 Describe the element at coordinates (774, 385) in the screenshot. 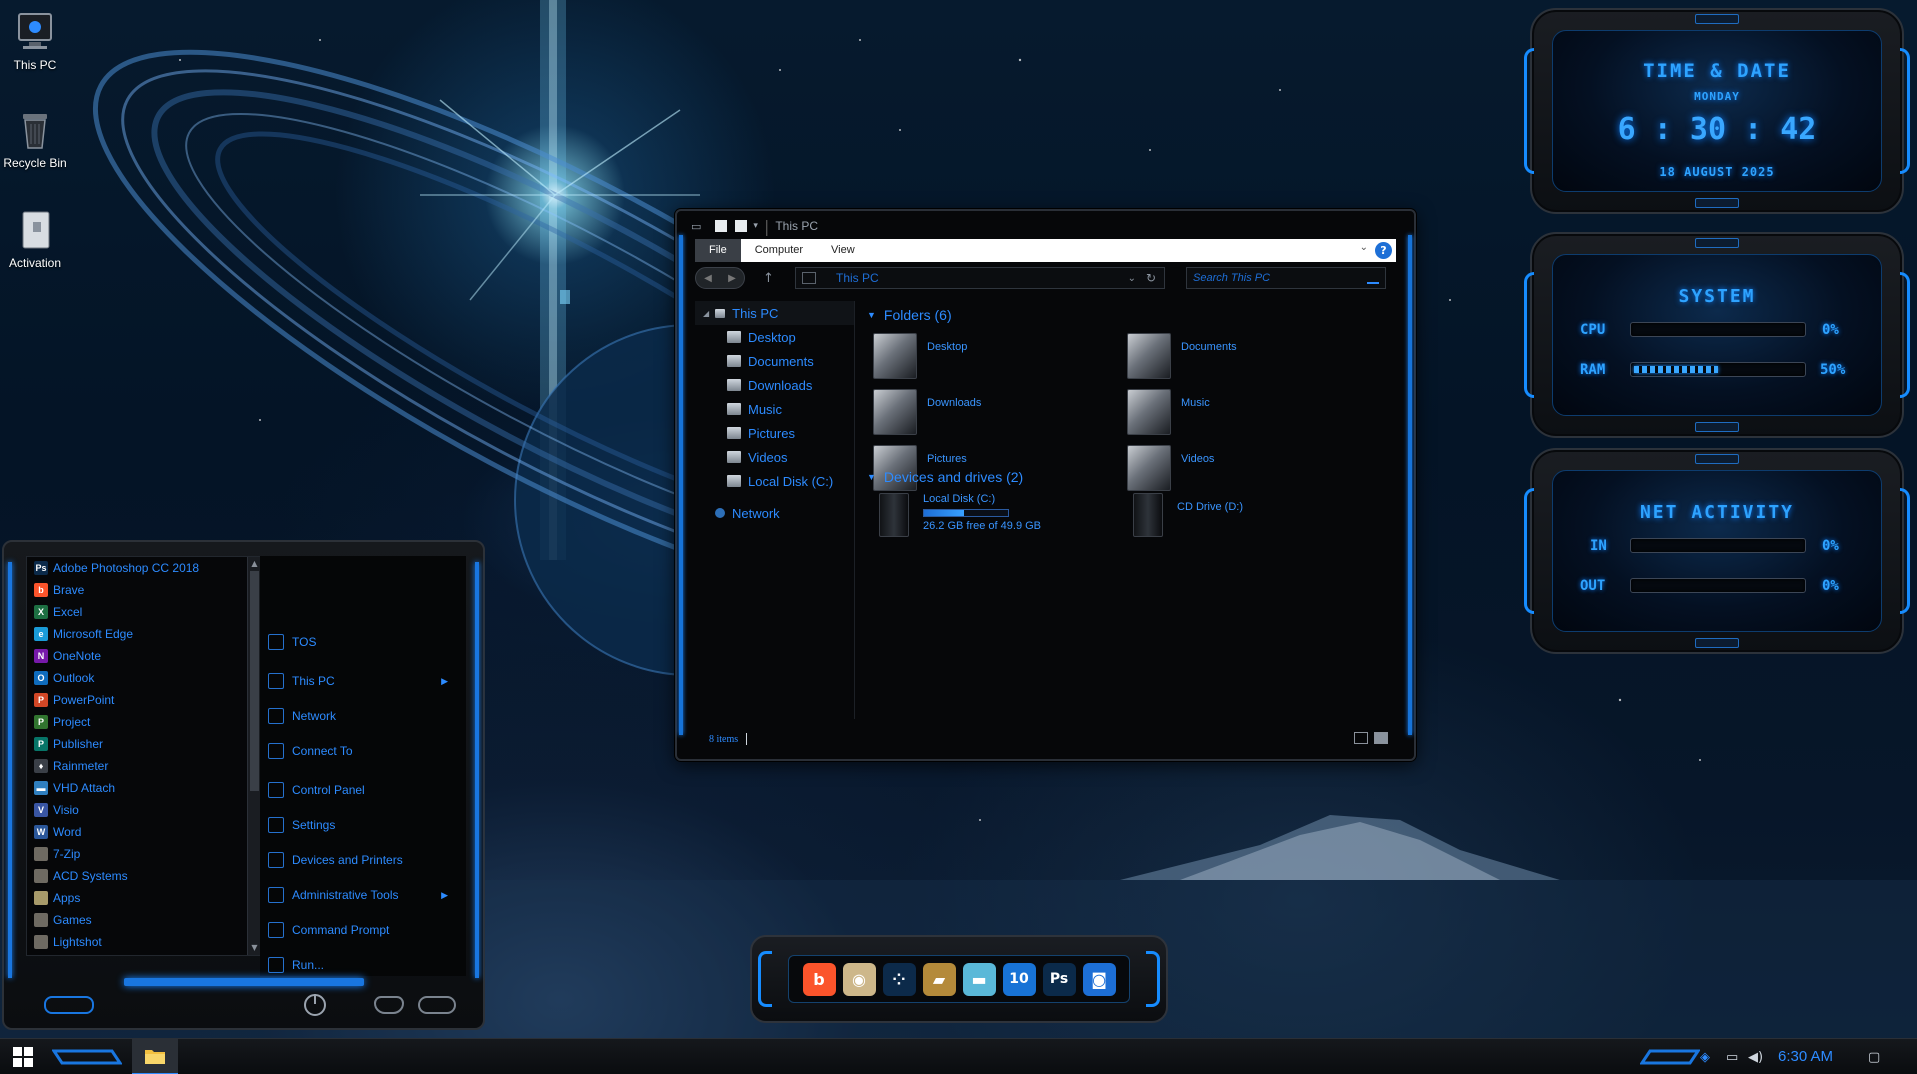

I see `nav-item: Downloads` at that location.